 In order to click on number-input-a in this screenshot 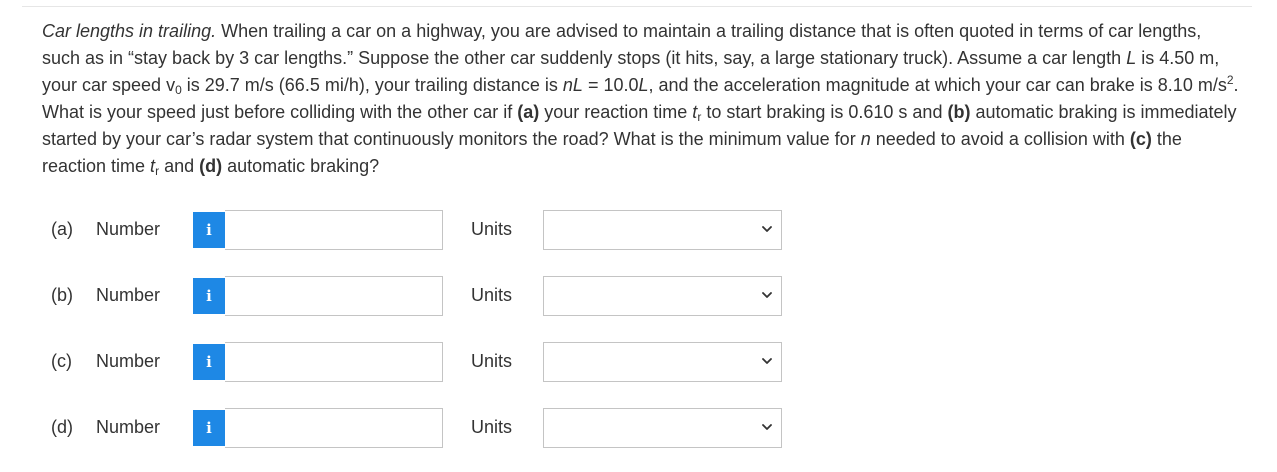, I will do `click(334, 230)`.